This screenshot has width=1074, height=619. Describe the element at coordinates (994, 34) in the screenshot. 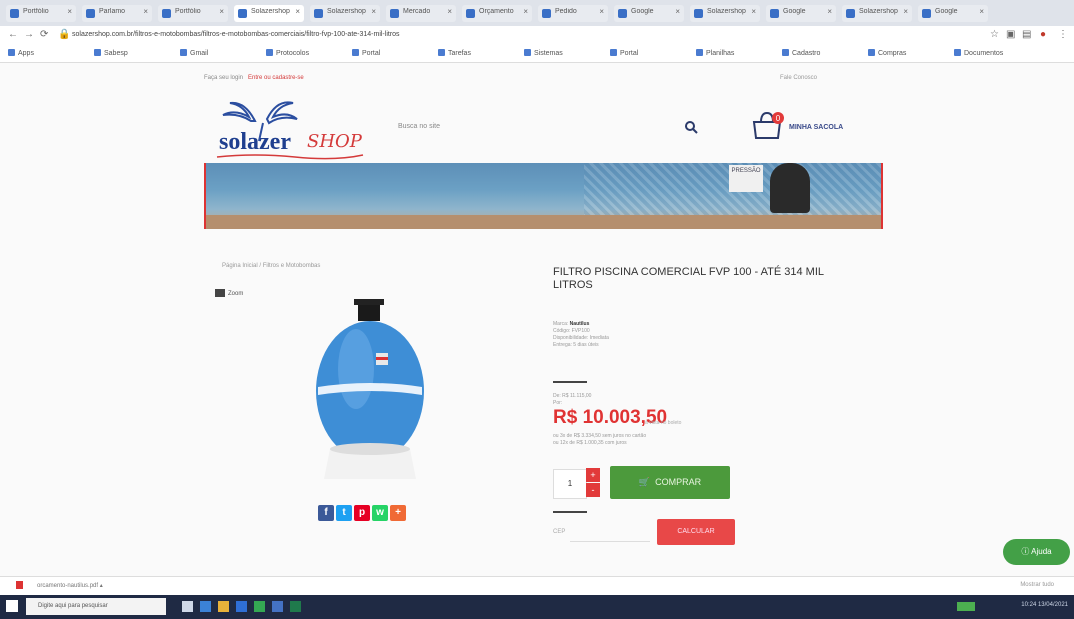

I see `star-icon: ☆` at that location.